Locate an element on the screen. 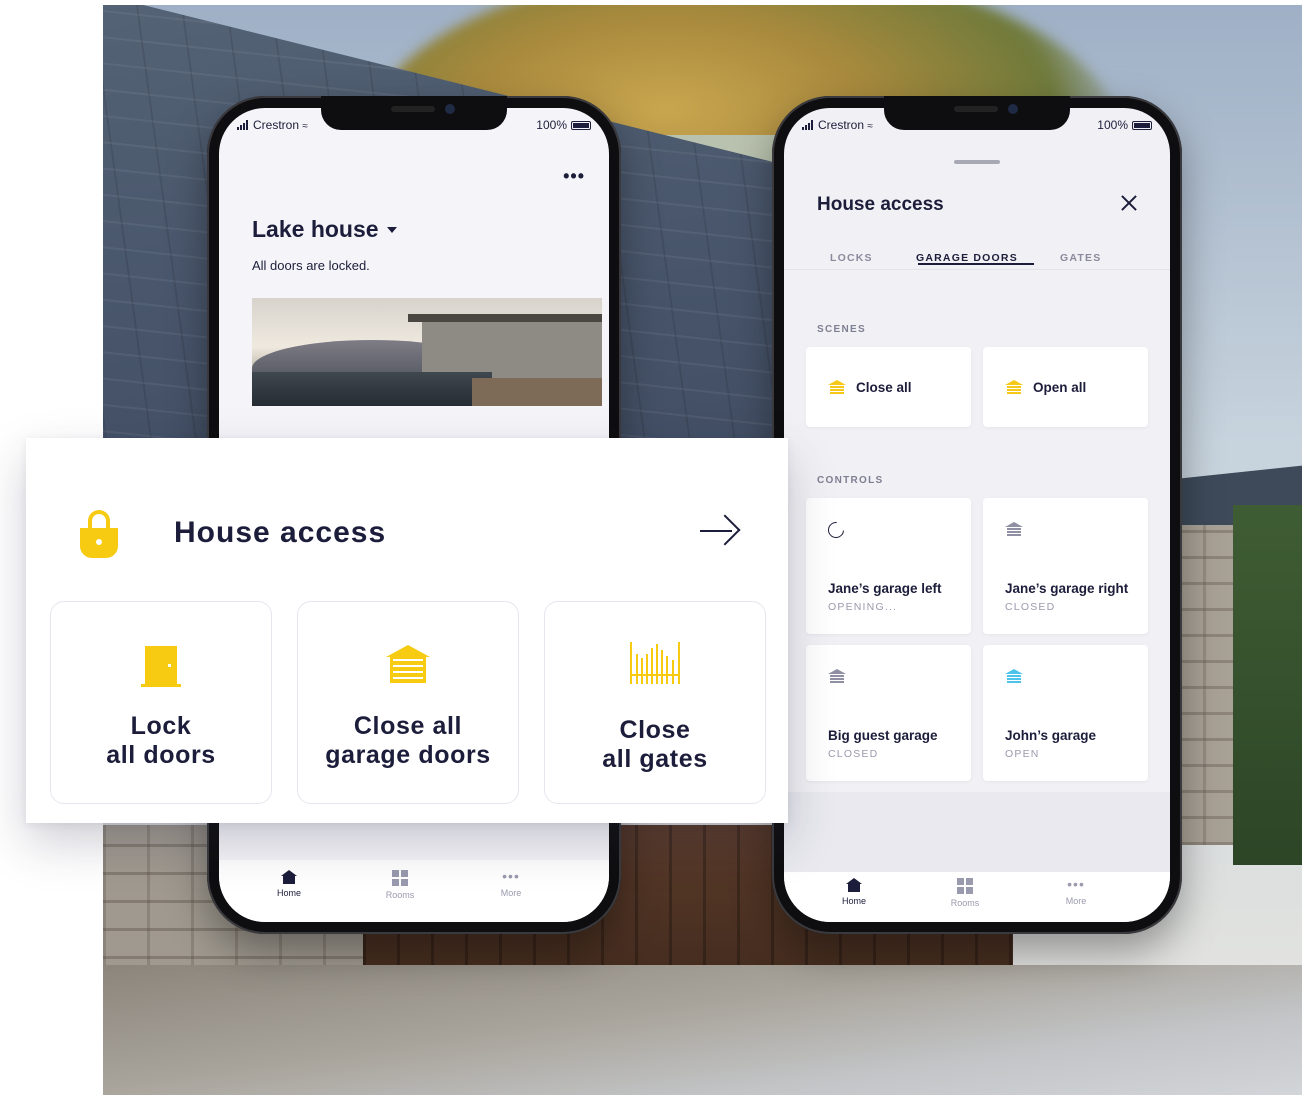 This screenshot has height=1095, width=1302. tile-label: Close all gates is located at coordinates (655, 745).